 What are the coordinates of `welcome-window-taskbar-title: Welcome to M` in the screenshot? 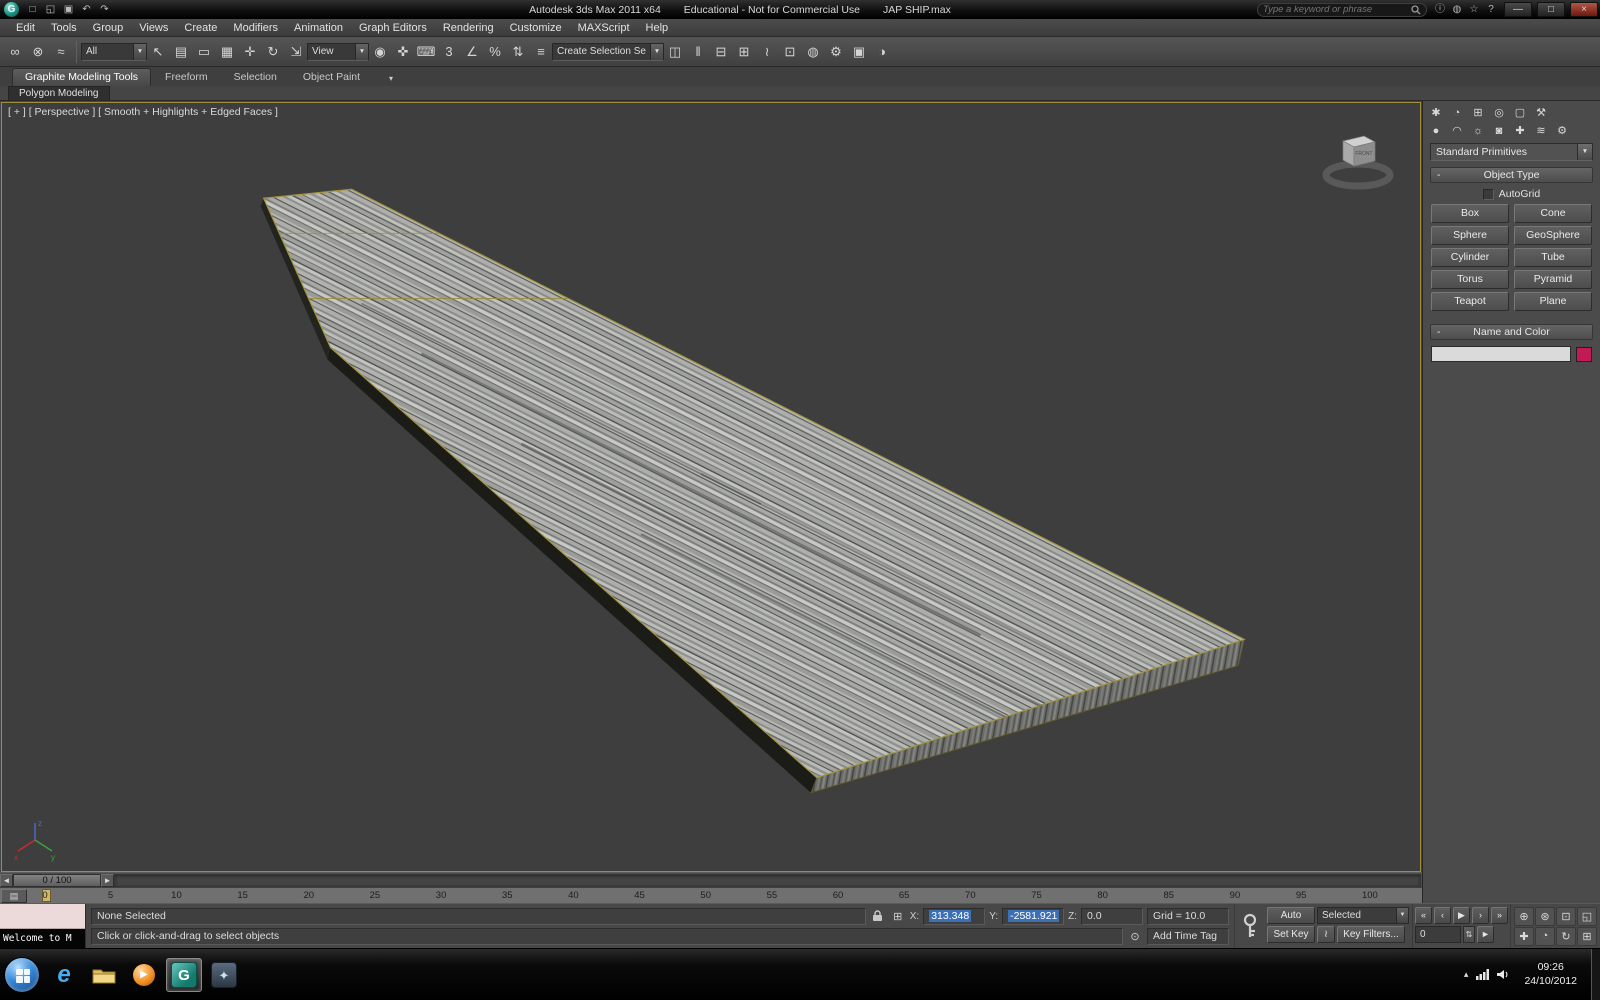 It's located at (42, 938).